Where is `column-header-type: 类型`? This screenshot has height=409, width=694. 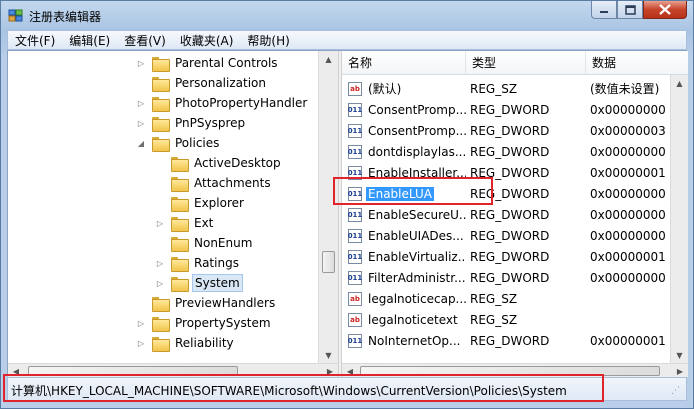 column-header-type: 类型 is located at coordinates (526, 63).